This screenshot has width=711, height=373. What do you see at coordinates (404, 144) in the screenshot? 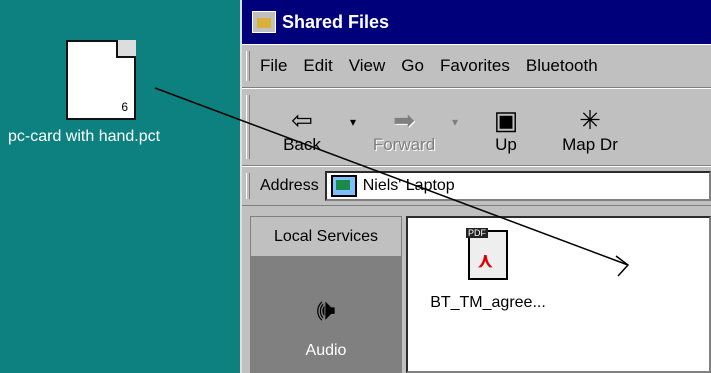
I see `forward-label: Forward` at bounding box center [404, 144].